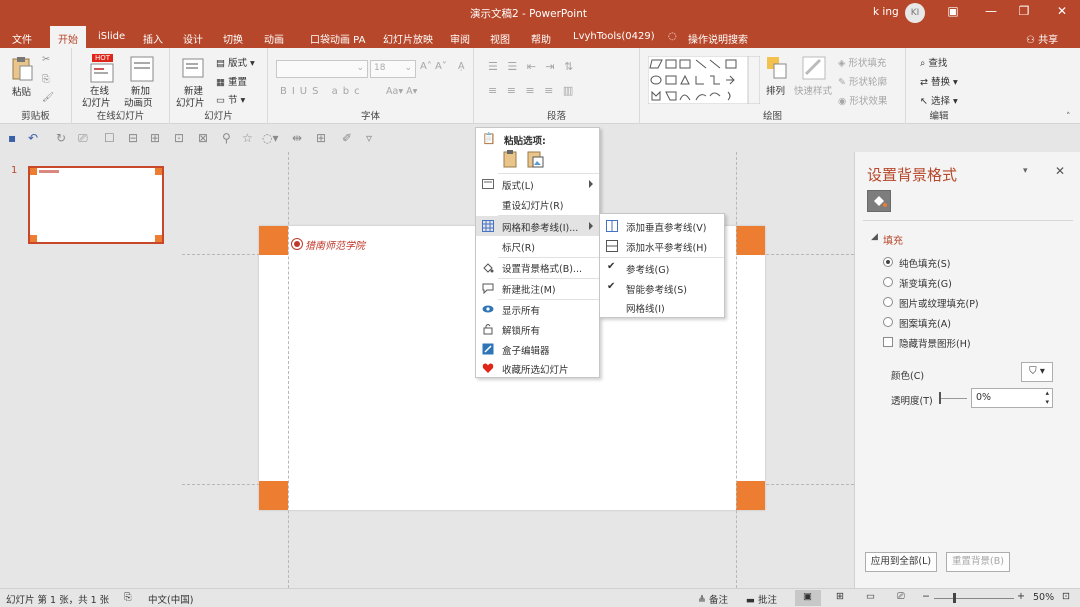 The image size is (1080, 607). Describe the element at coordinates (940, 398) in the screenshot. I see `slider-thumb` at that location.